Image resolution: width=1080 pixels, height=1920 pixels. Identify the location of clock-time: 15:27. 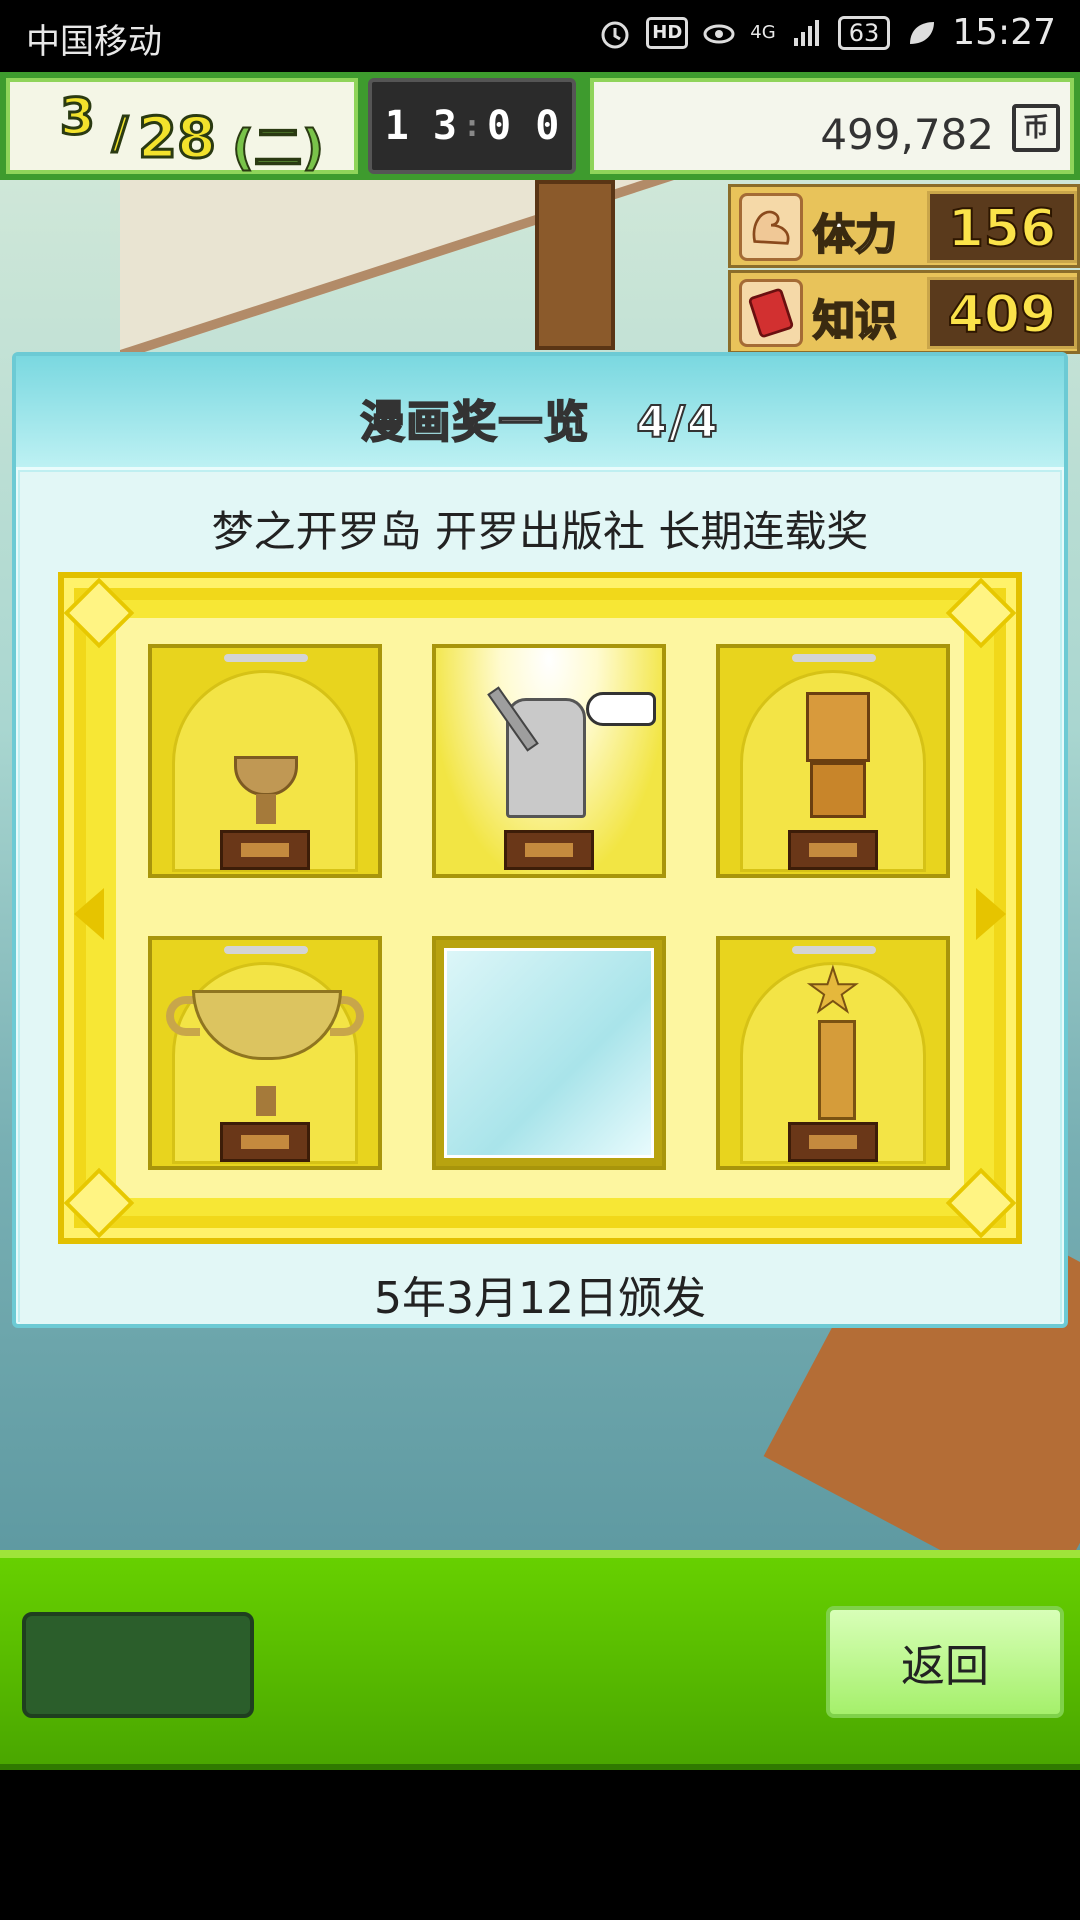
(1004, 32).